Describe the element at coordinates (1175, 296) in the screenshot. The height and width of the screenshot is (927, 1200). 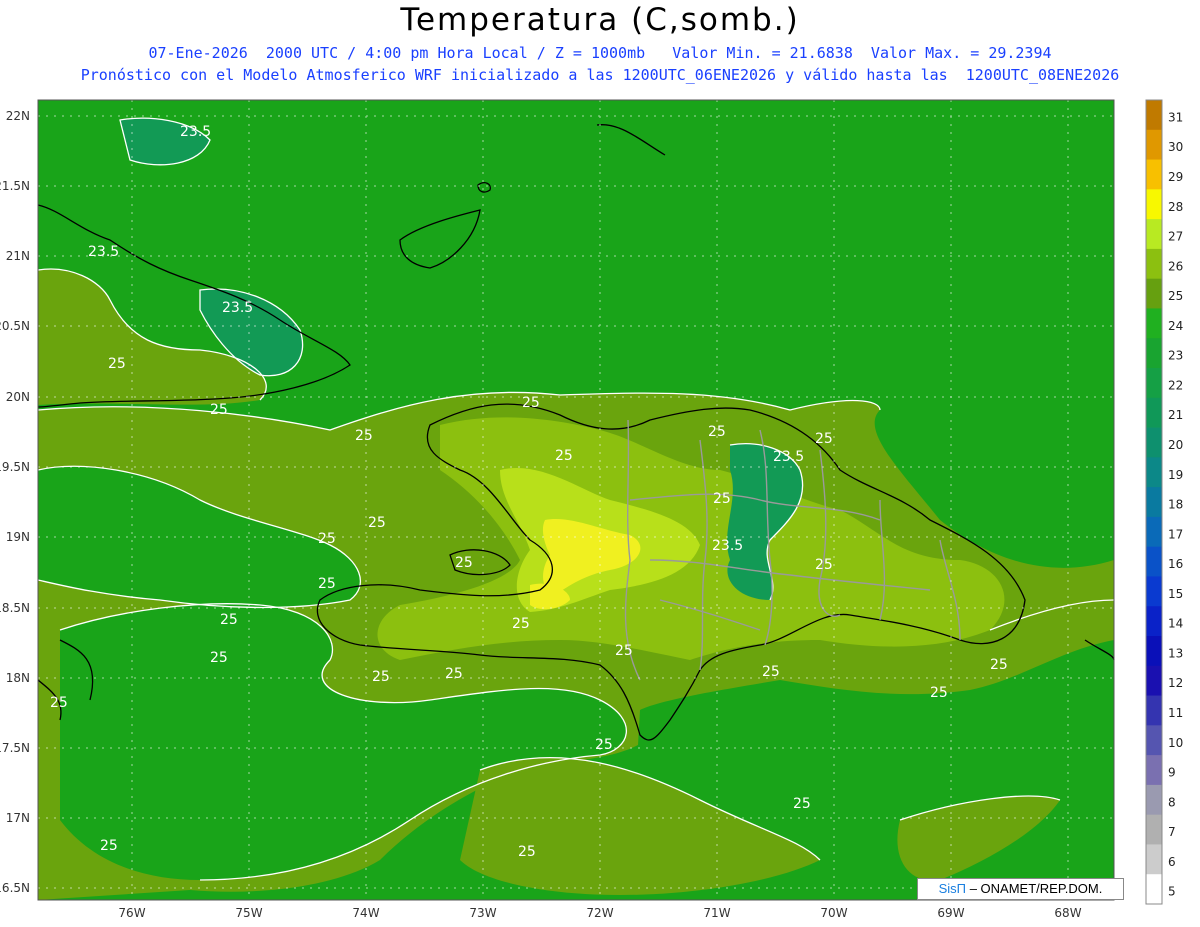
I see `colorbar-label: 25` at that location.